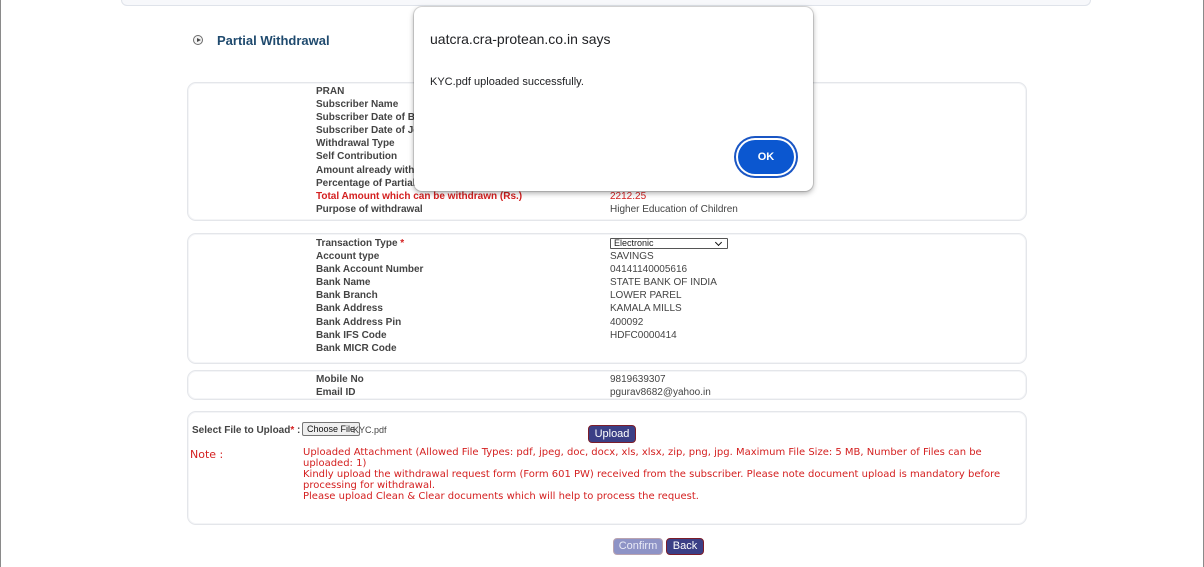 Image resolution: width=1204 pixels, height=567 pixels. Describe the element at coordinates (516, 283) in the screenshot. I see `bank-row-bank-name: Bank Name STATE BANK OF INDIA` at that location.